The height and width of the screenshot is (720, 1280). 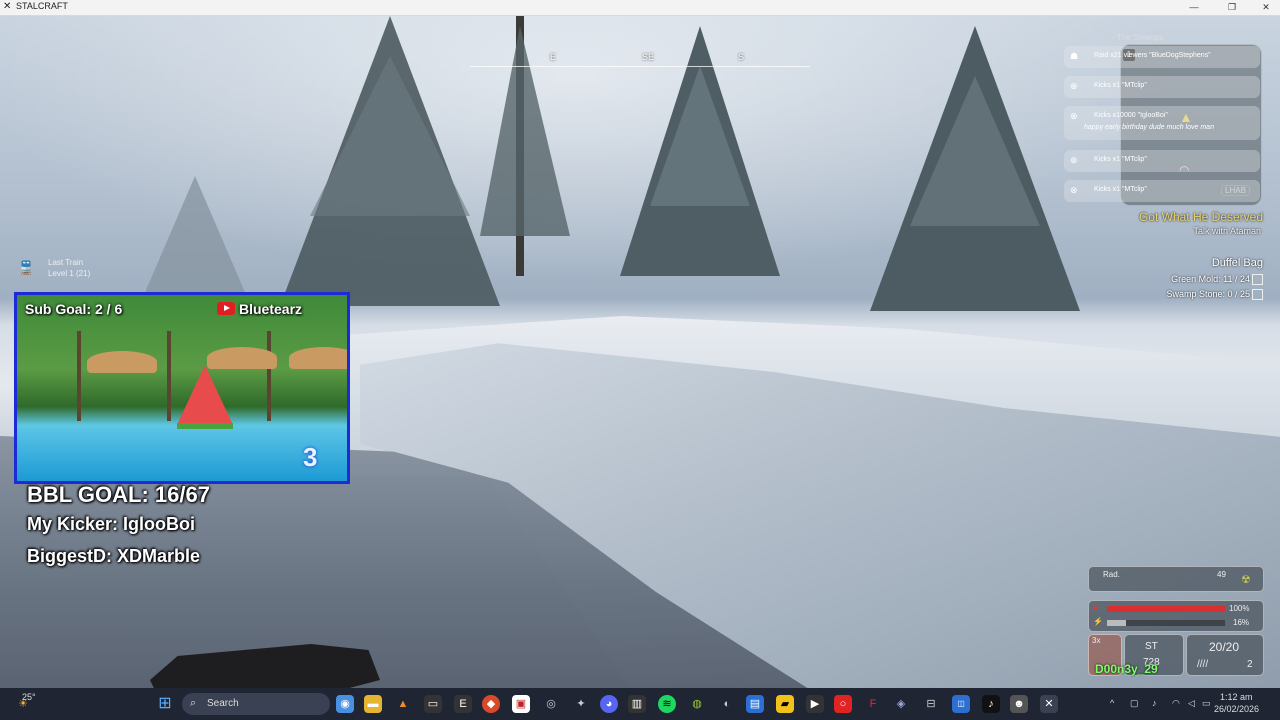 What do you see at coordinates (193, 703) in the screenshot?
I see `search-icon: ⌕` at bounding box center [193, 703].